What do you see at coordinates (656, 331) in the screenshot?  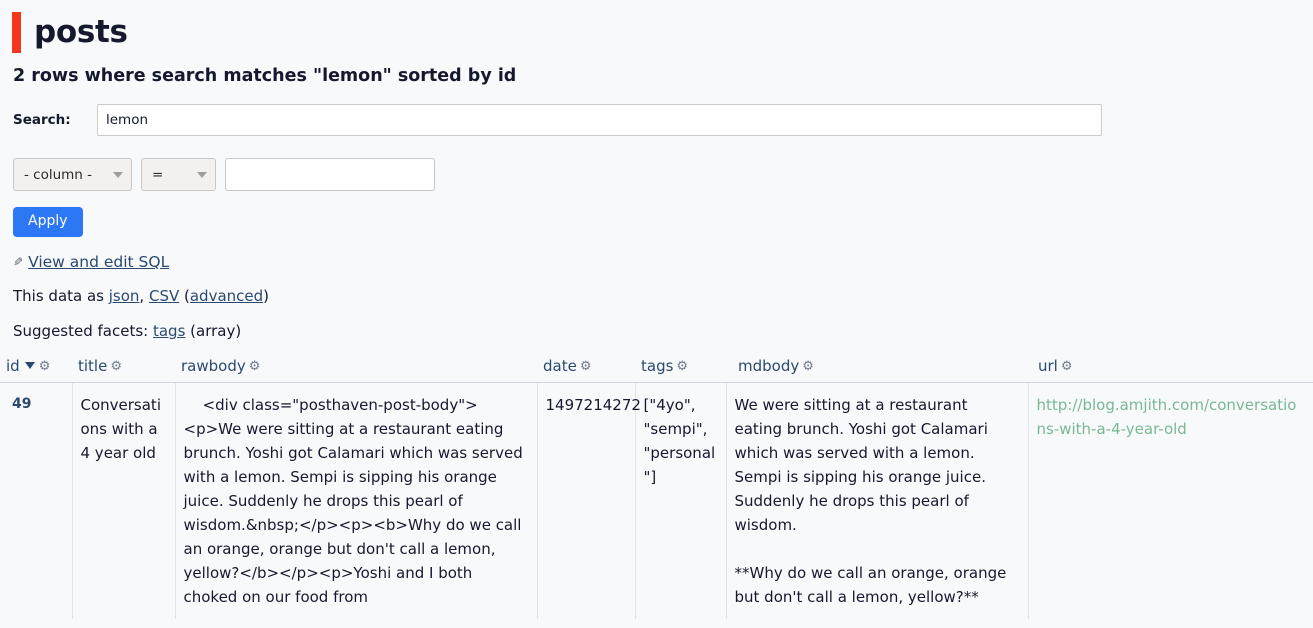 I see `suggested-facets-row: Suggested facets: tags (array)` at bounding box center [656, 331].